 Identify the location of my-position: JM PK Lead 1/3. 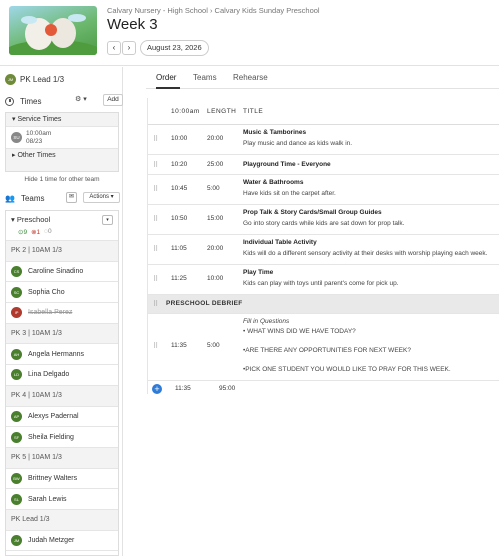
(34, 79).